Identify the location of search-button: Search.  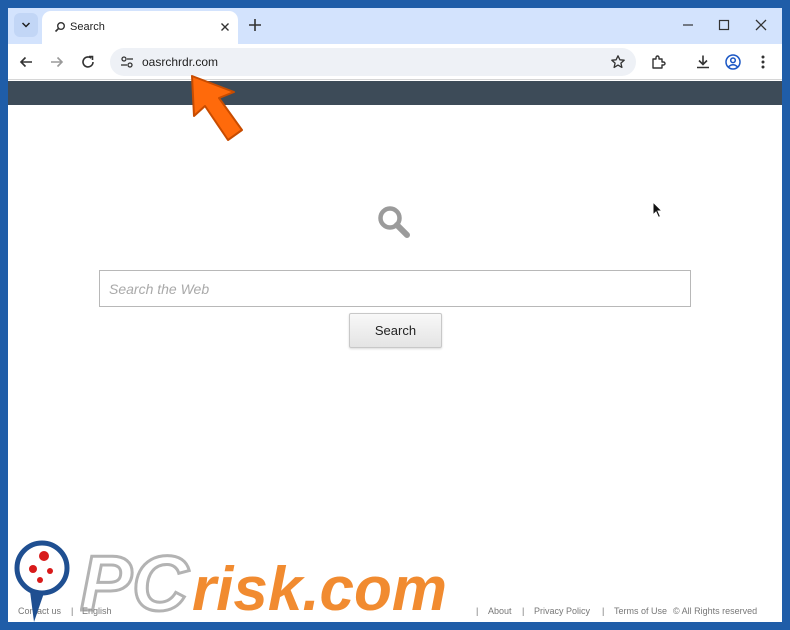
(395, 330).